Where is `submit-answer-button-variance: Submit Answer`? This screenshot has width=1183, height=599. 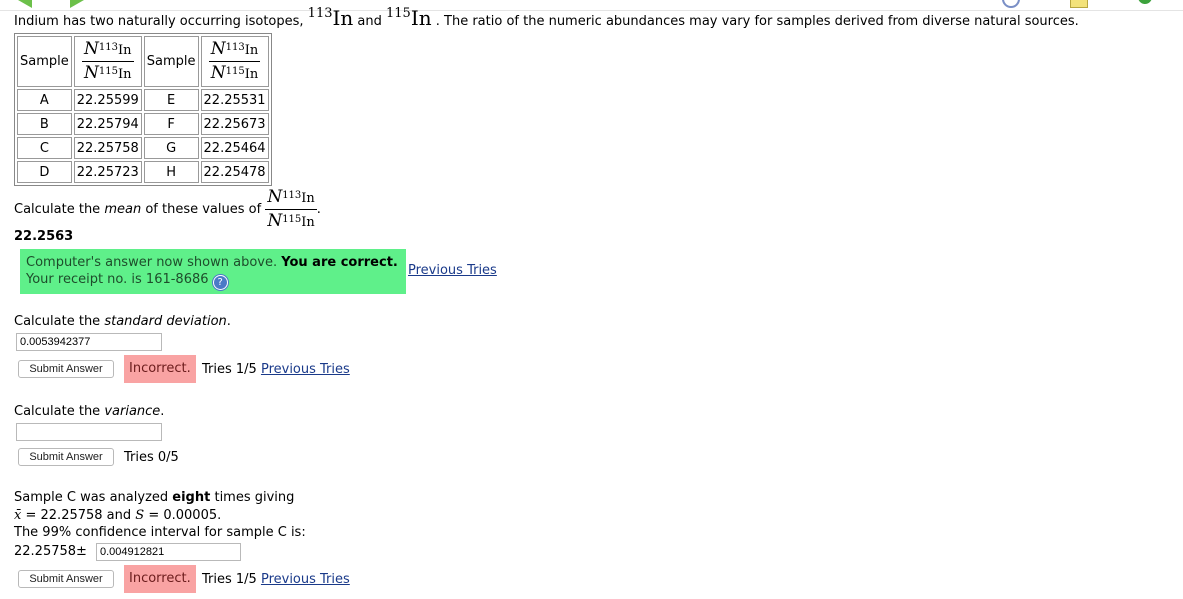 submit-answer-button-variance: Submit Answer is located at coordinates (66, 457).